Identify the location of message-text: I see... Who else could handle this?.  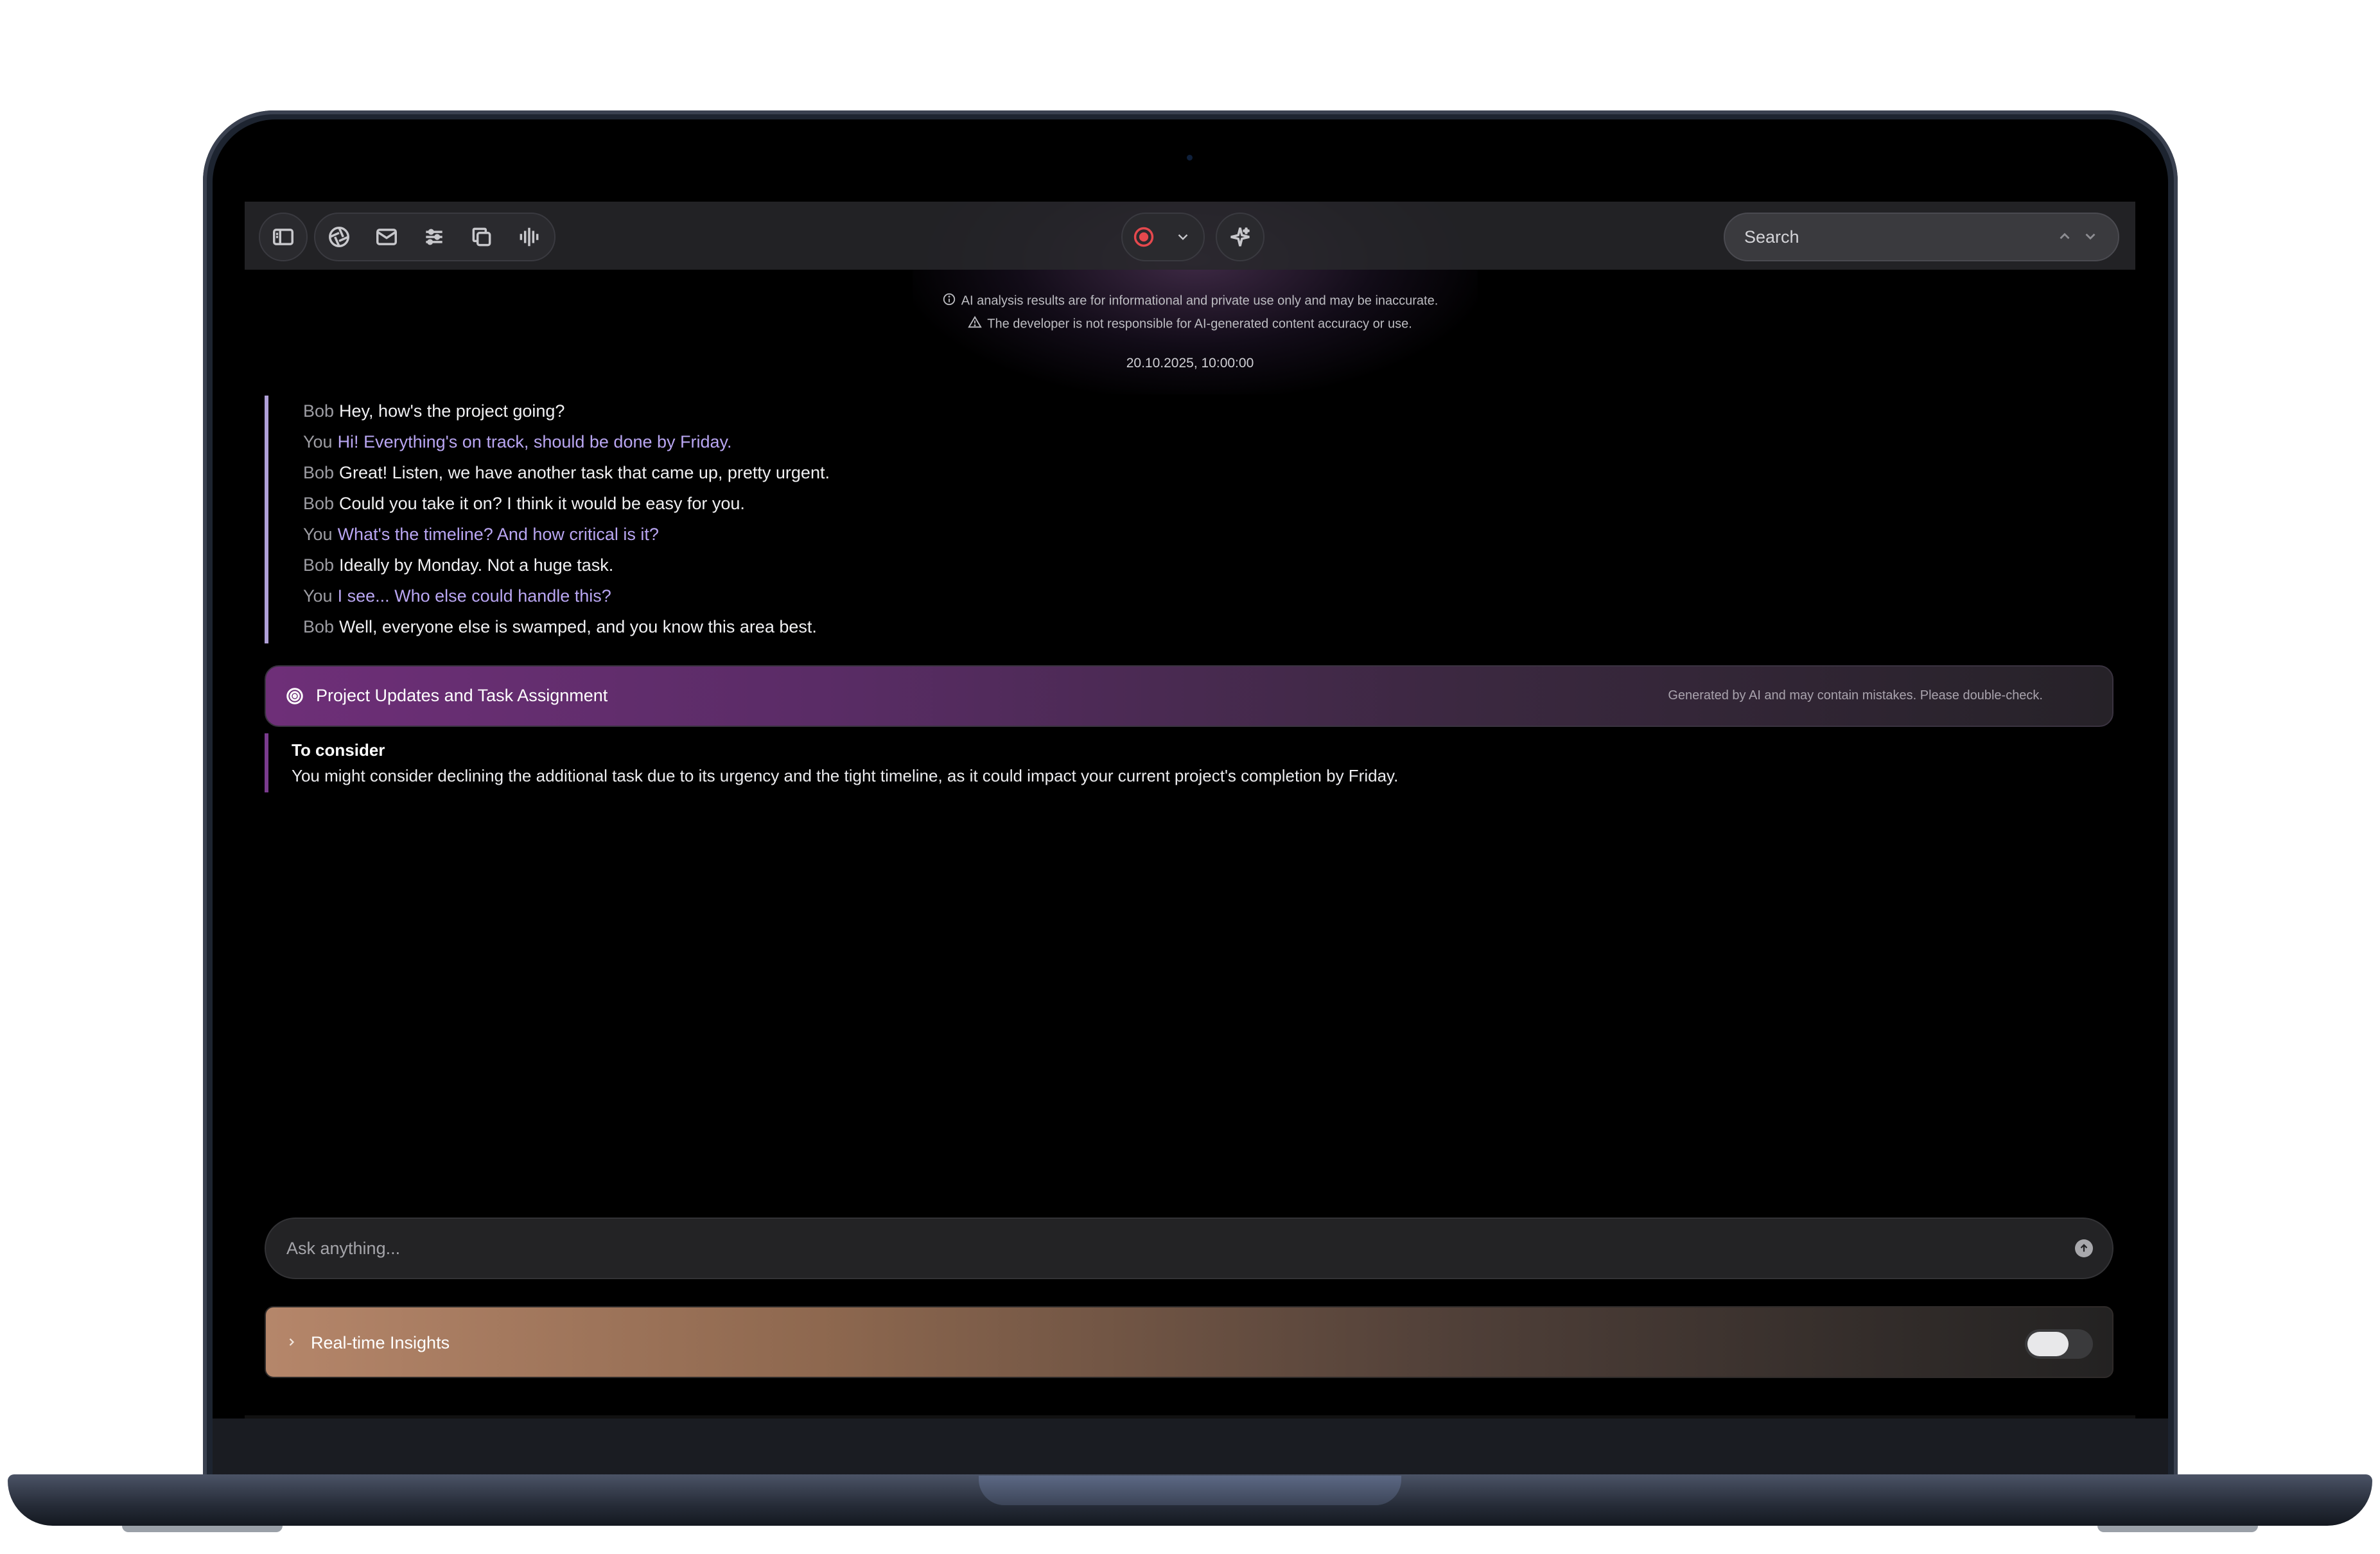
(474, 596).